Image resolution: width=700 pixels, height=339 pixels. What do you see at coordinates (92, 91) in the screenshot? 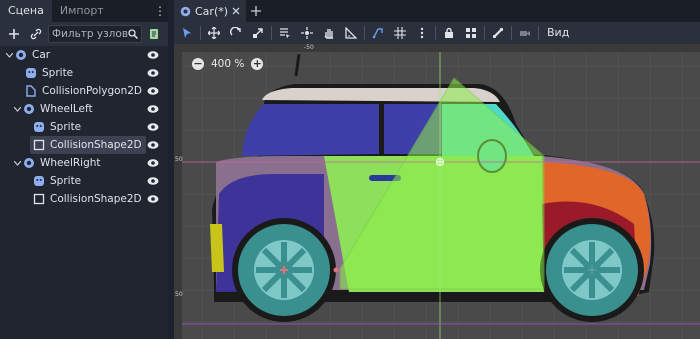
I see `tree-node-label: CollisionPolygon2D` at bounding box center [92, 91].